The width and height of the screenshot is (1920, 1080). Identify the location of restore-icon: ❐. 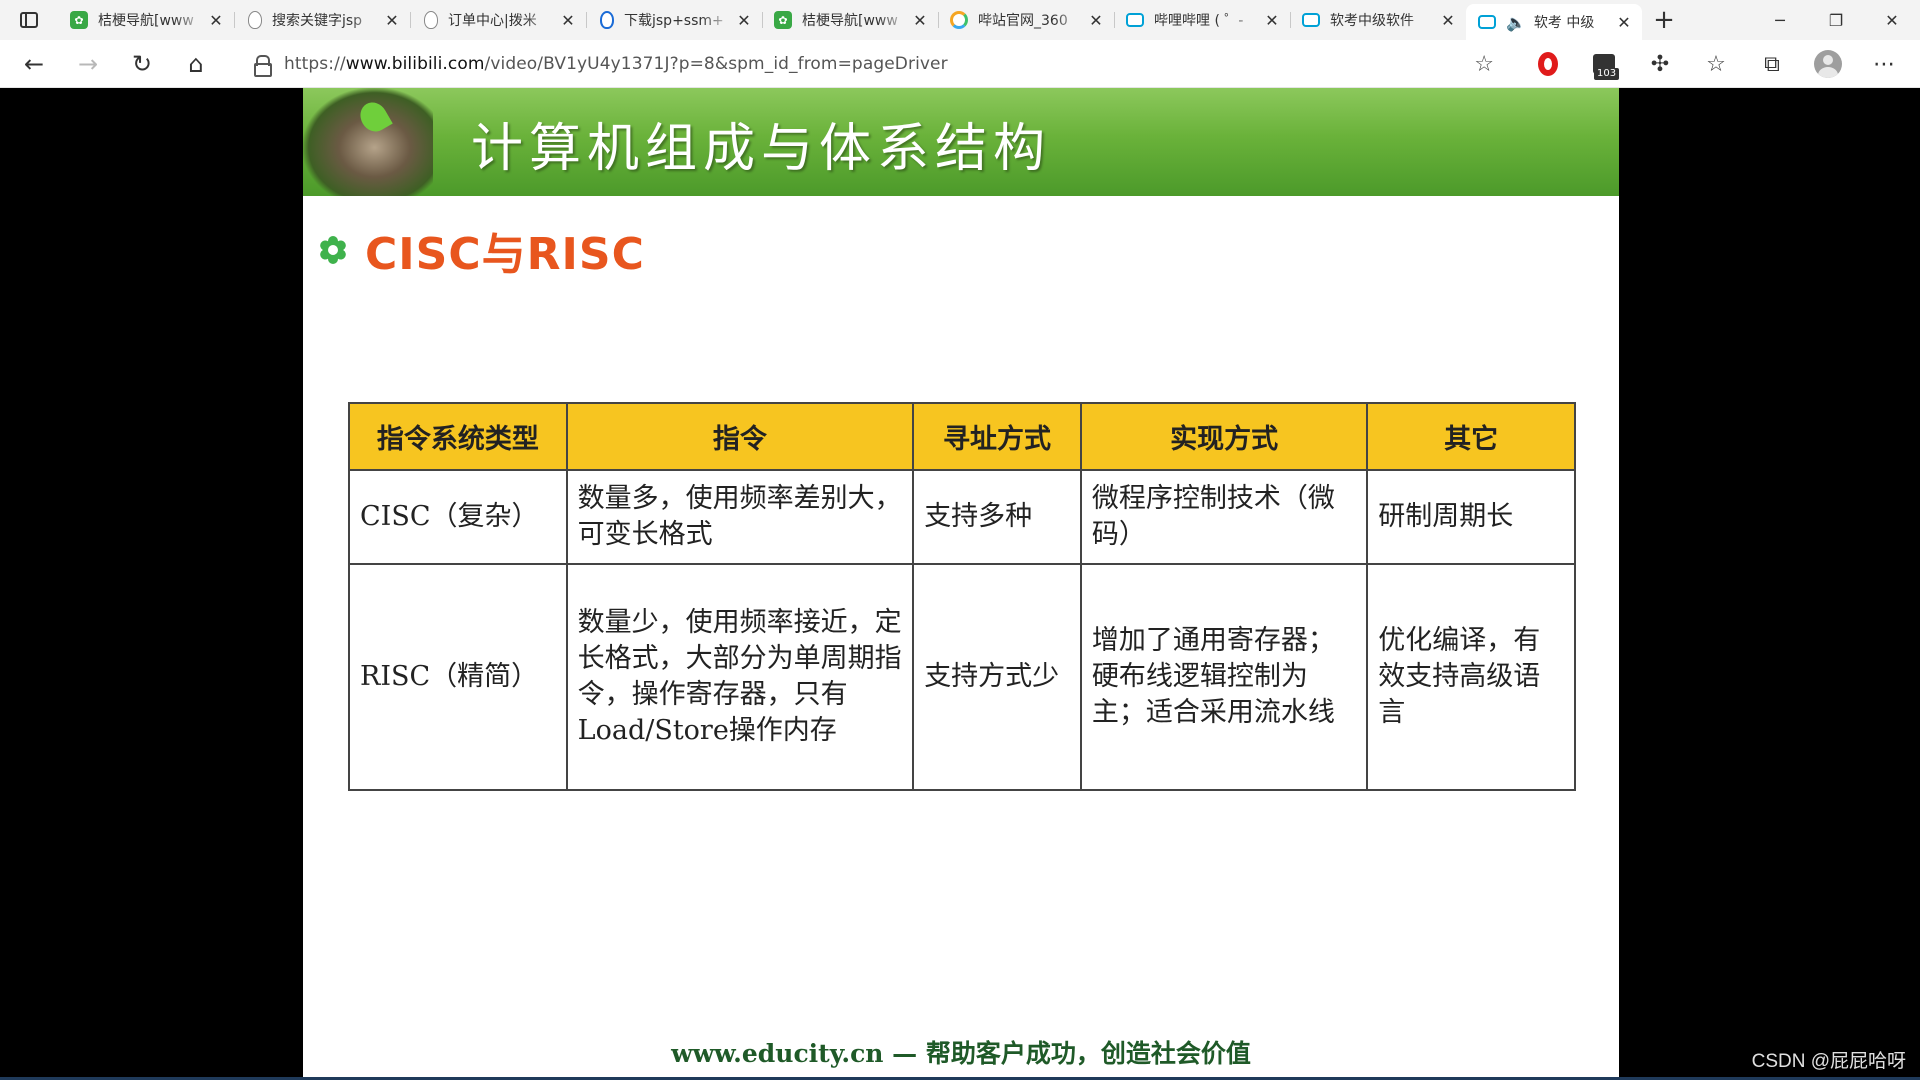
(1836, 20).